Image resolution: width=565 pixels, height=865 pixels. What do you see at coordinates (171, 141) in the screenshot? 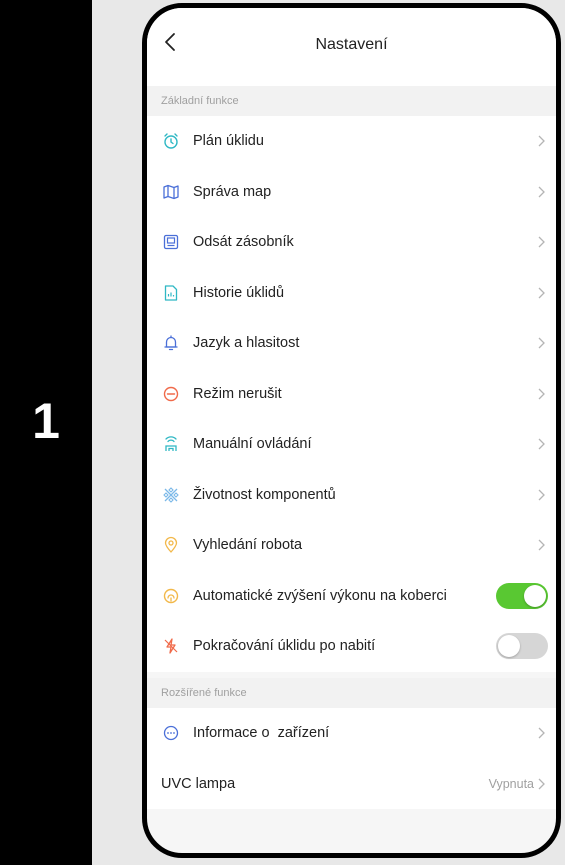
I see `alarm-clock-icon` at bounding box center [171, 141].